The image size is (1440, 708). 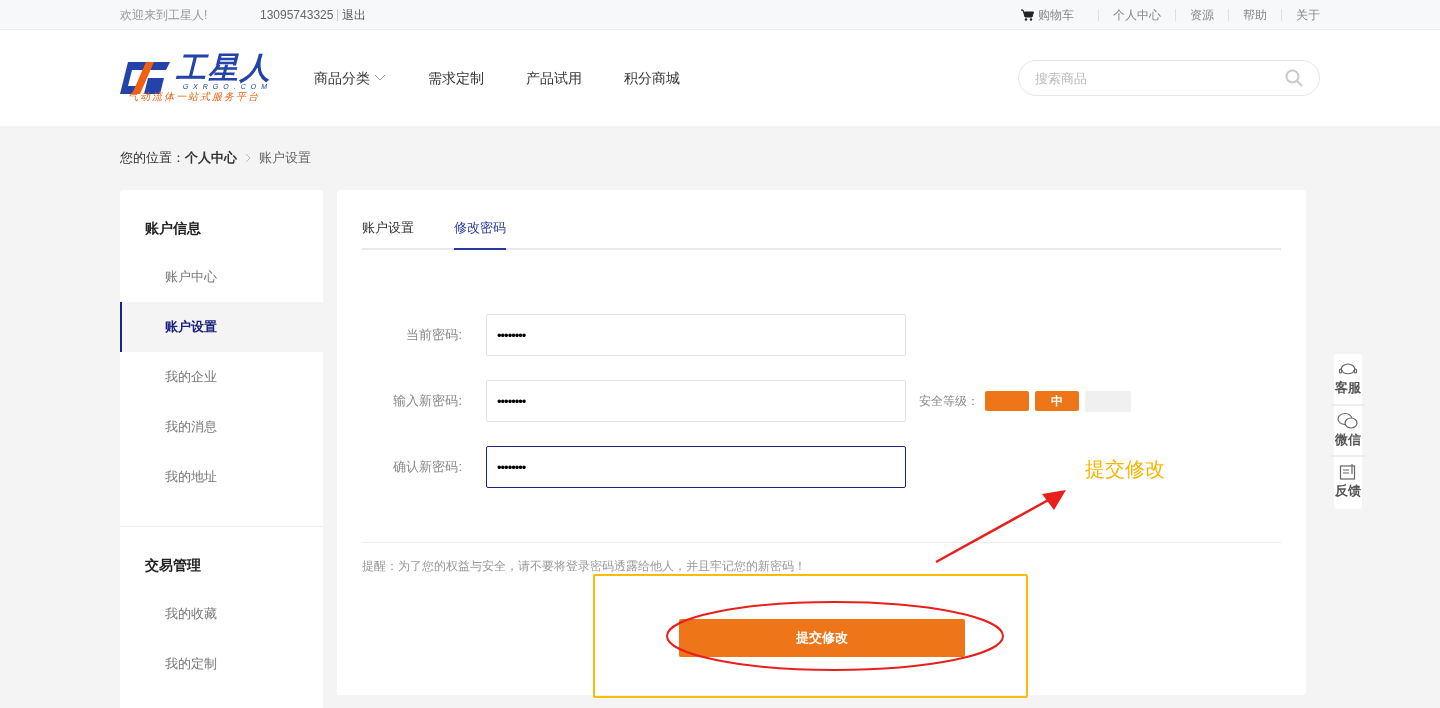 What do you see at coordinates (427, 401) in the screenshot?
I see `field-label: 输入新密码:` at bounding box center [427, 401].